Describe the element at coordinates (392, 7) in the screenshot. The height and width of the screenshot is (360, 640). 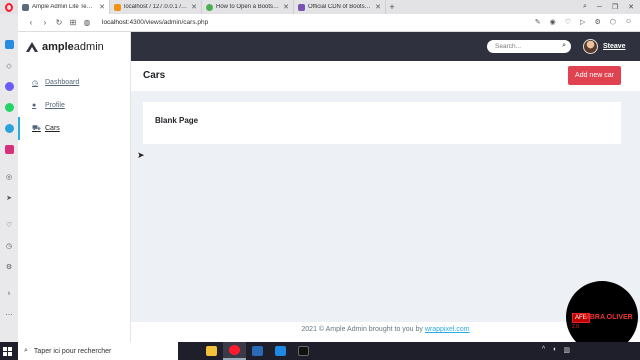
I see `new-tab-button: +` at that location.